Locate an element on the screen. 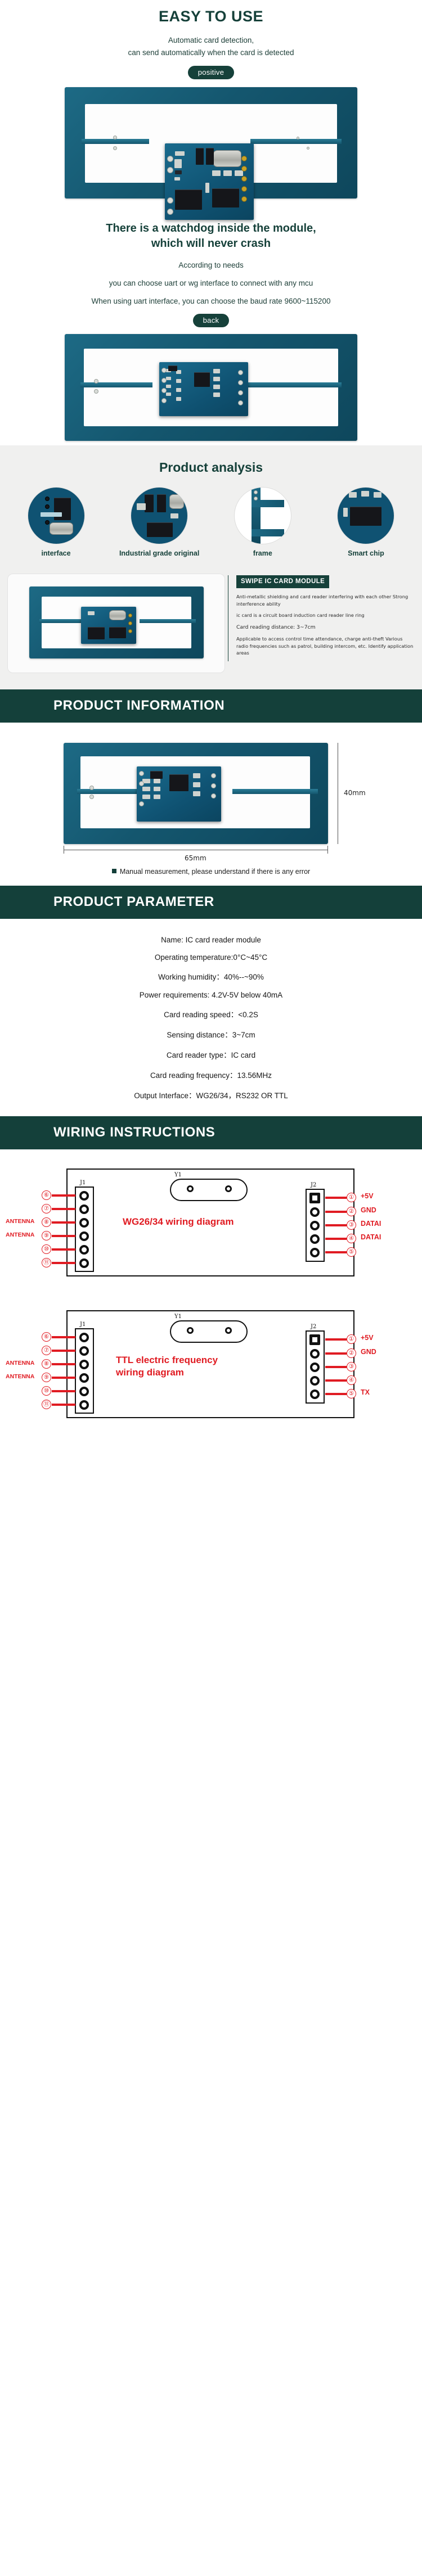 This screenshot has width=422, height=2576. antenna-trace is located at coordinates (51, 514).